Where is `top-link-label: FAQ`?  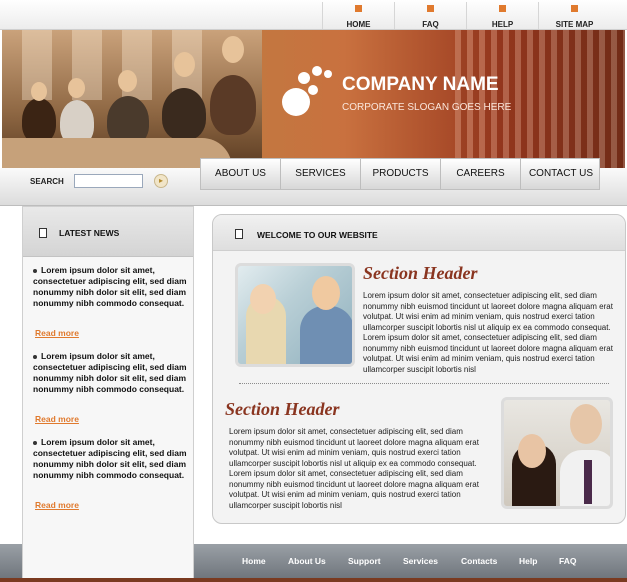 top-link-label: FAQ is located at coordinates (430, 24).